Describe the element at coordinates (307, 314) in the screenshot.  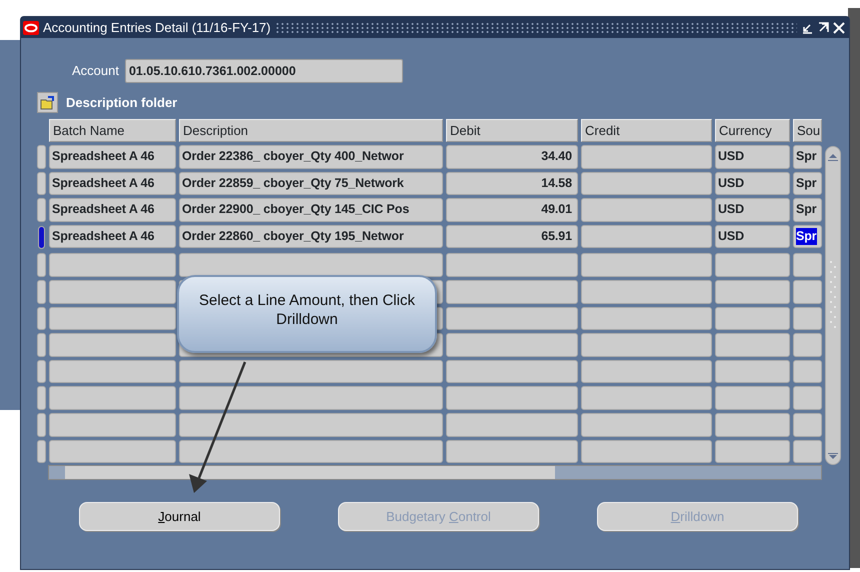
I see `callout-tooltip: Select a Line Amount, then Click Drilldown` at that location.